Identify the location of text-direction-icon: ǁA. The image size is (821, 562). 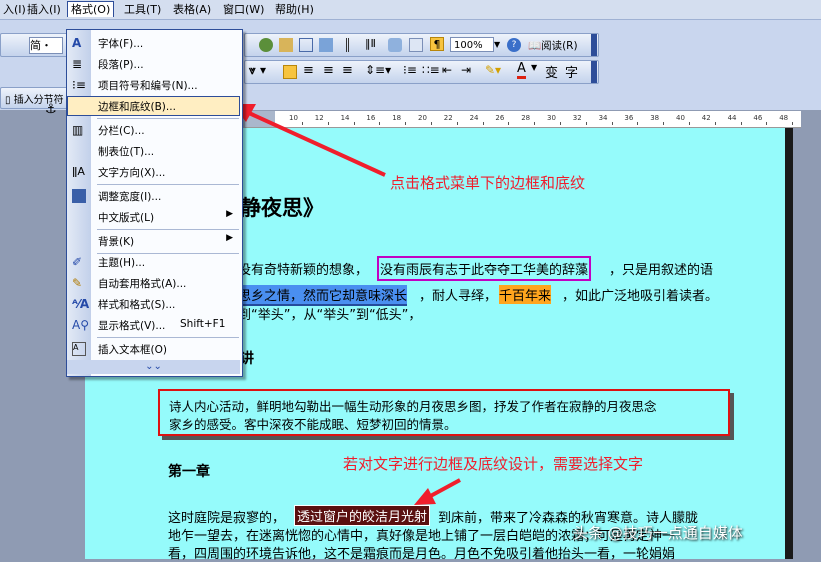
(78, 171).